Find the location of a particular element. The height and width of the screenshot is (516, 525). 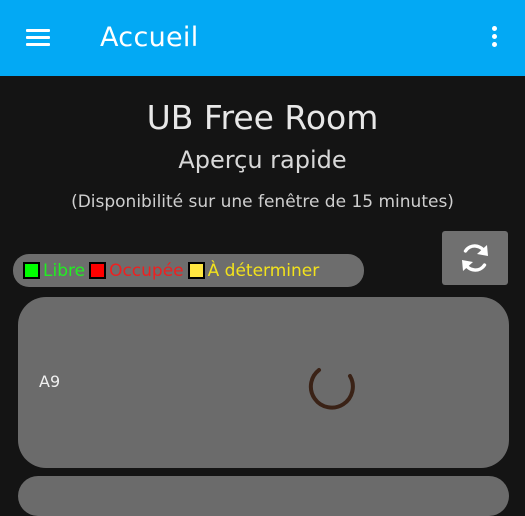

legend-swatch-occupee is located at coordinates (98, 270).